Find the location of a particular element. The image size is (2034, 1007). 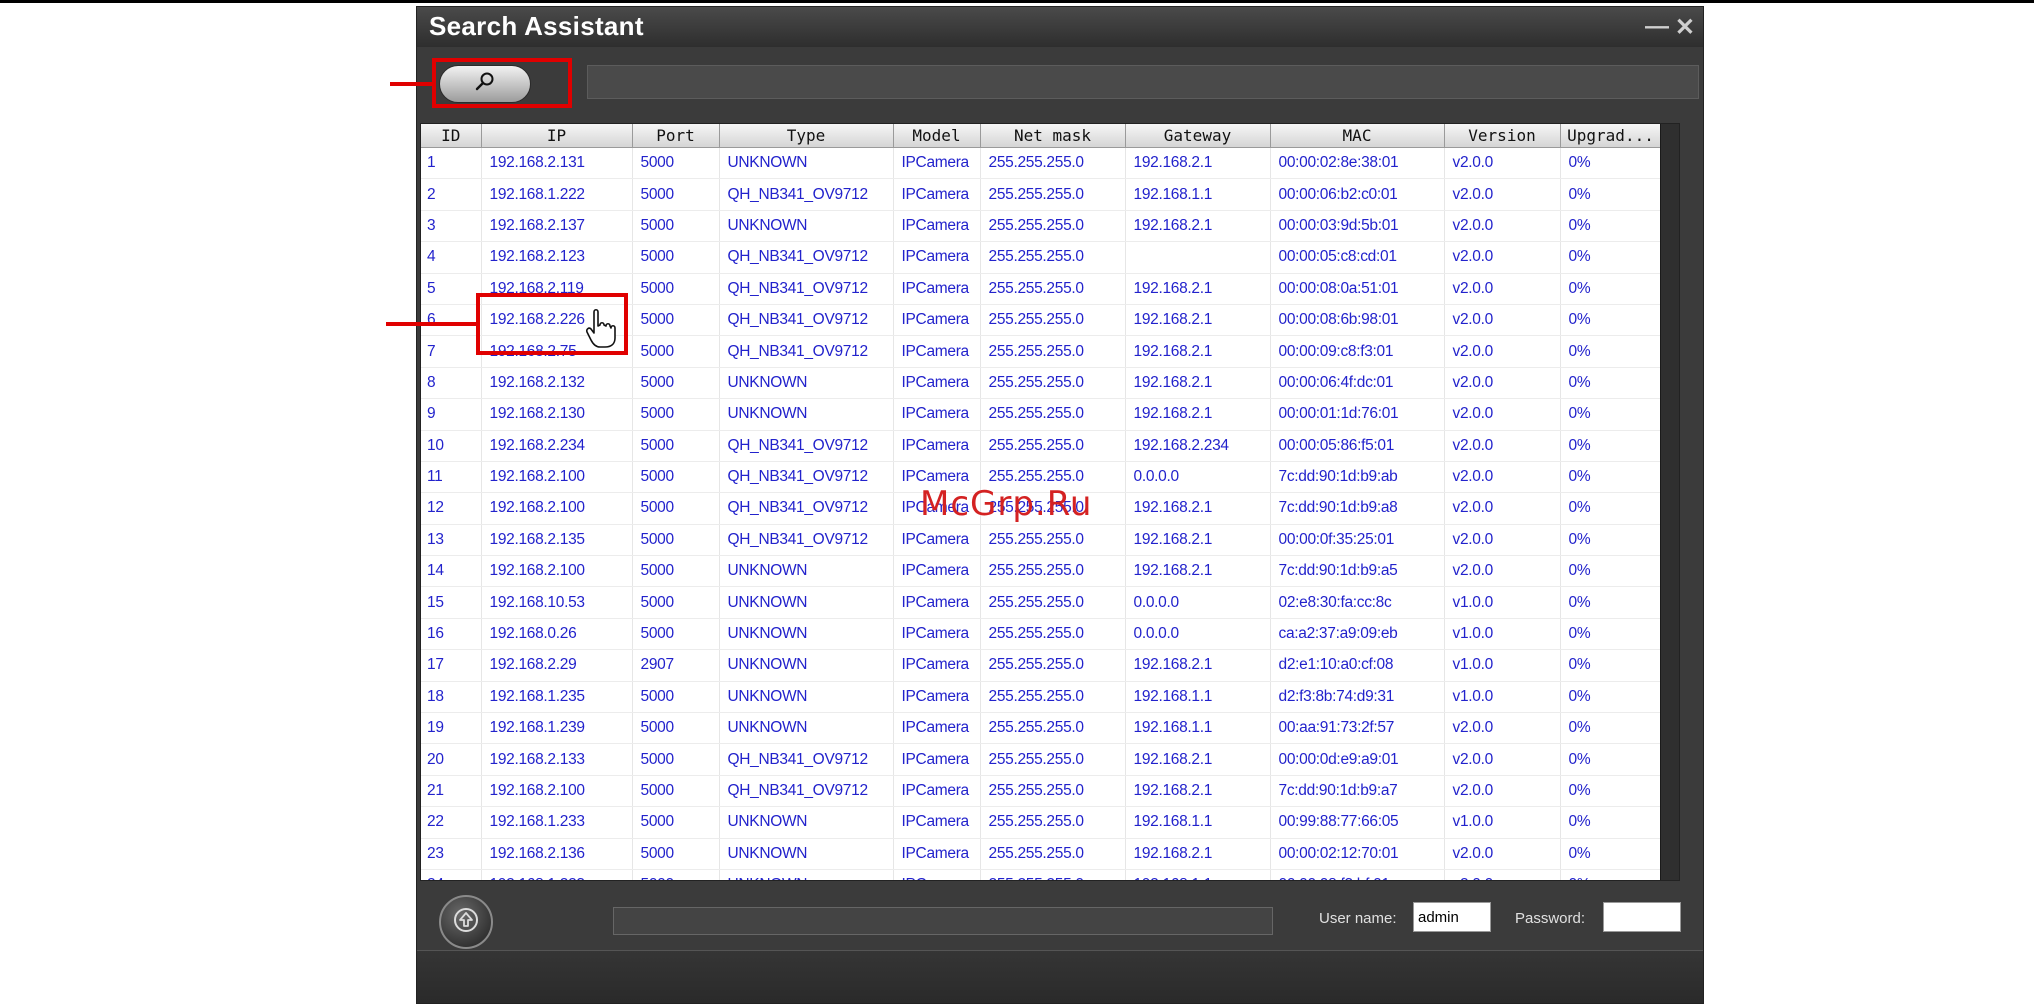

column-header-ip: IP is located at coordinates (557, 136).